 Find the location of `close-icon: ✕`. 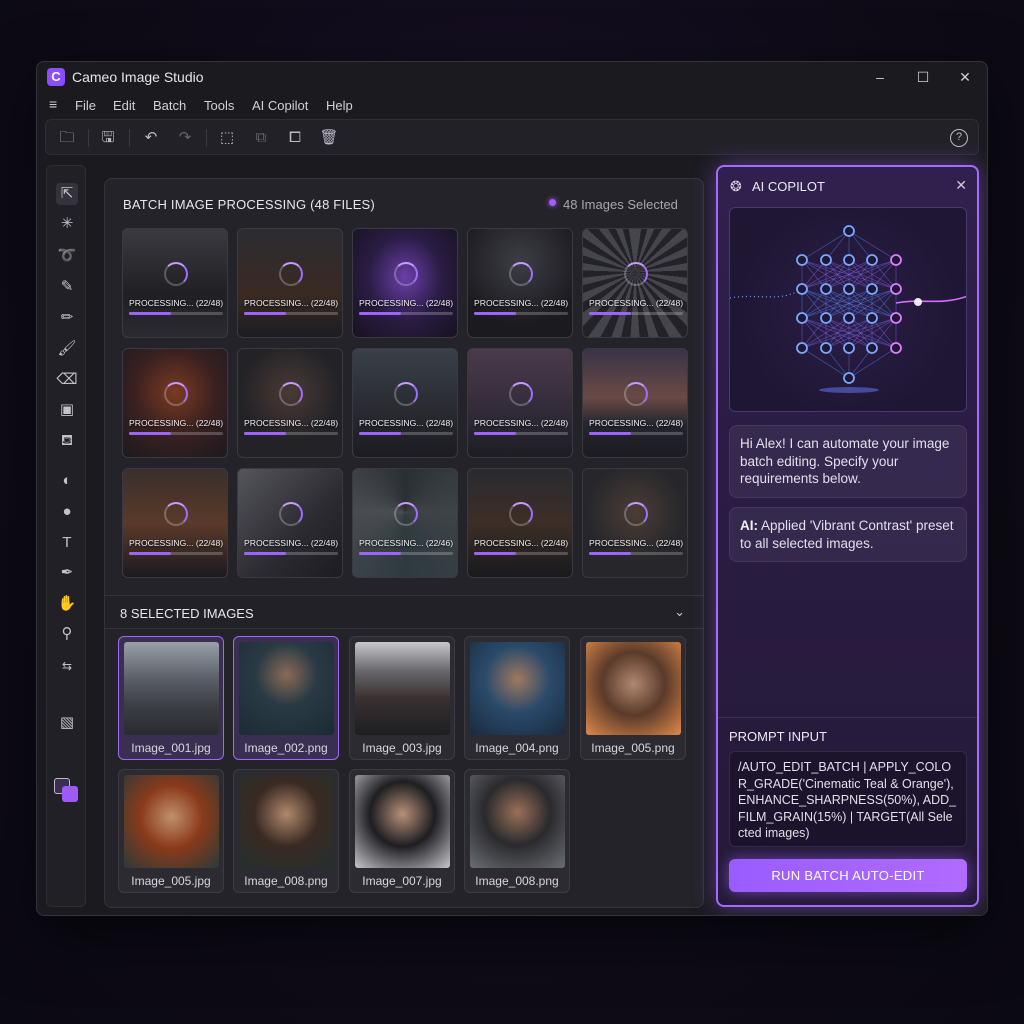

close-icon: ✕ is located at coordinates (961, 185).